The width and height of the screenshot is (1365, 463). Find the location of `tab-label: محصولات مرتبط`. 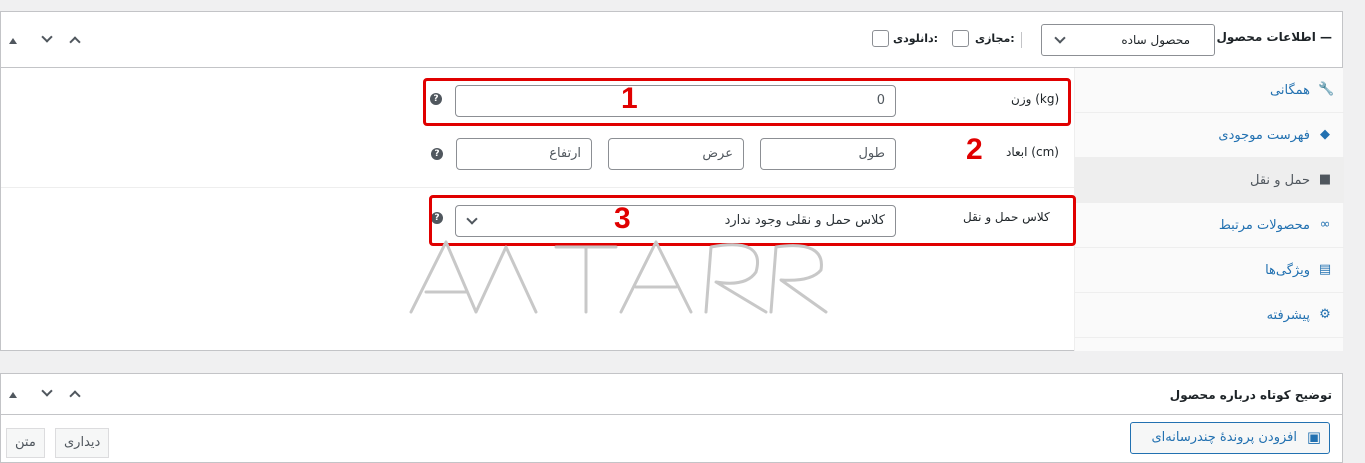

tab-label: محصولات مرتبط is located at coordinates (1264, 225).